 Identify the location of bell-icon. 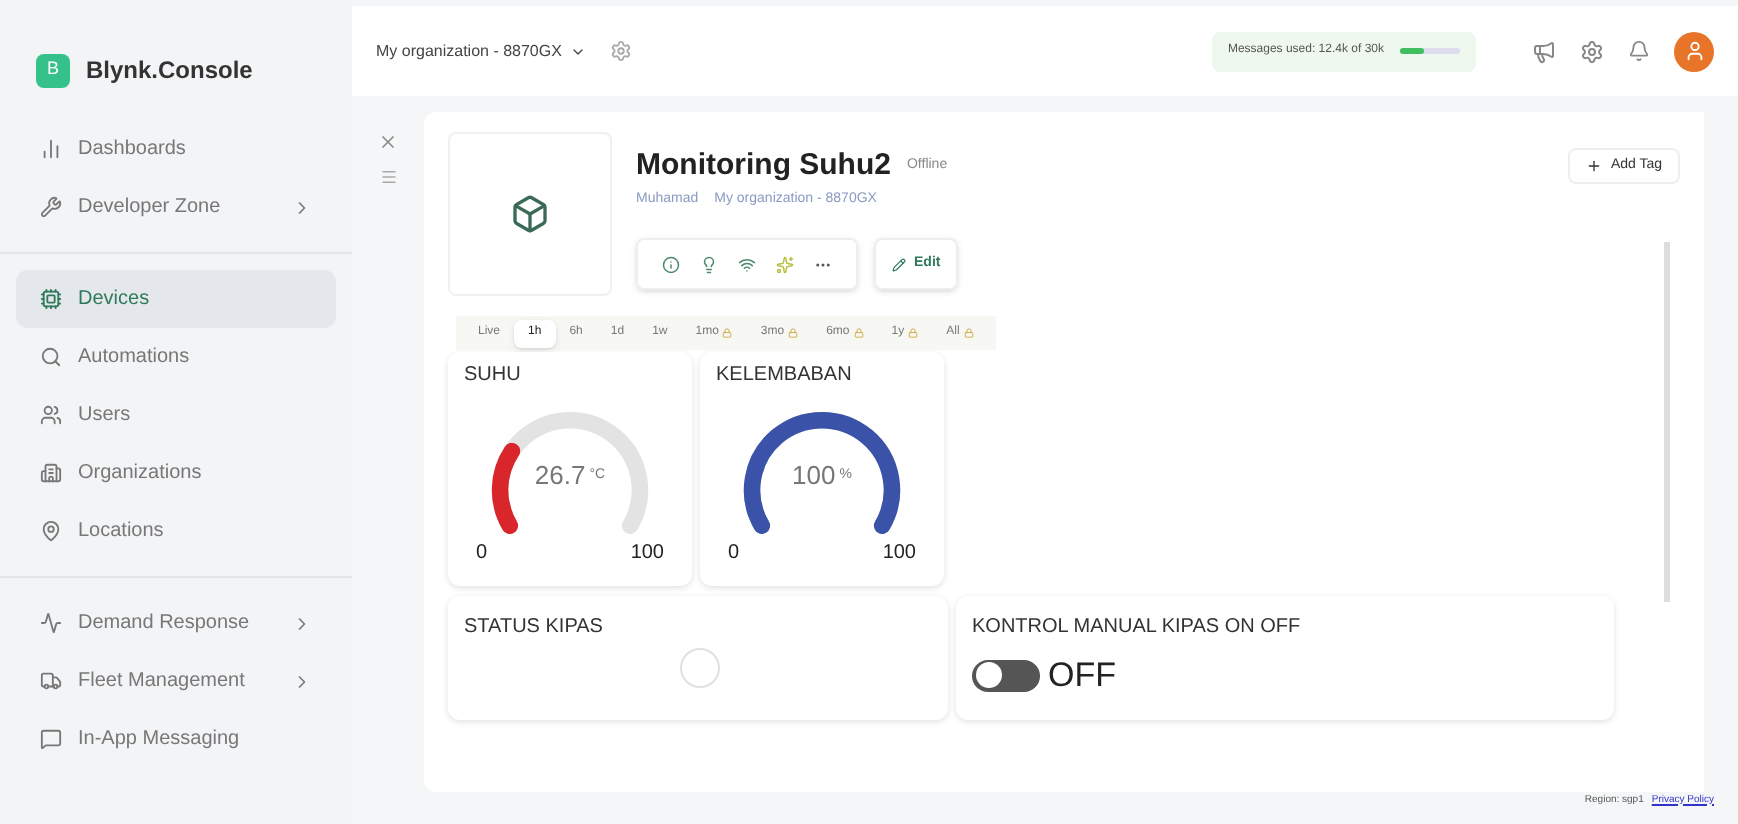
(1639, 51).